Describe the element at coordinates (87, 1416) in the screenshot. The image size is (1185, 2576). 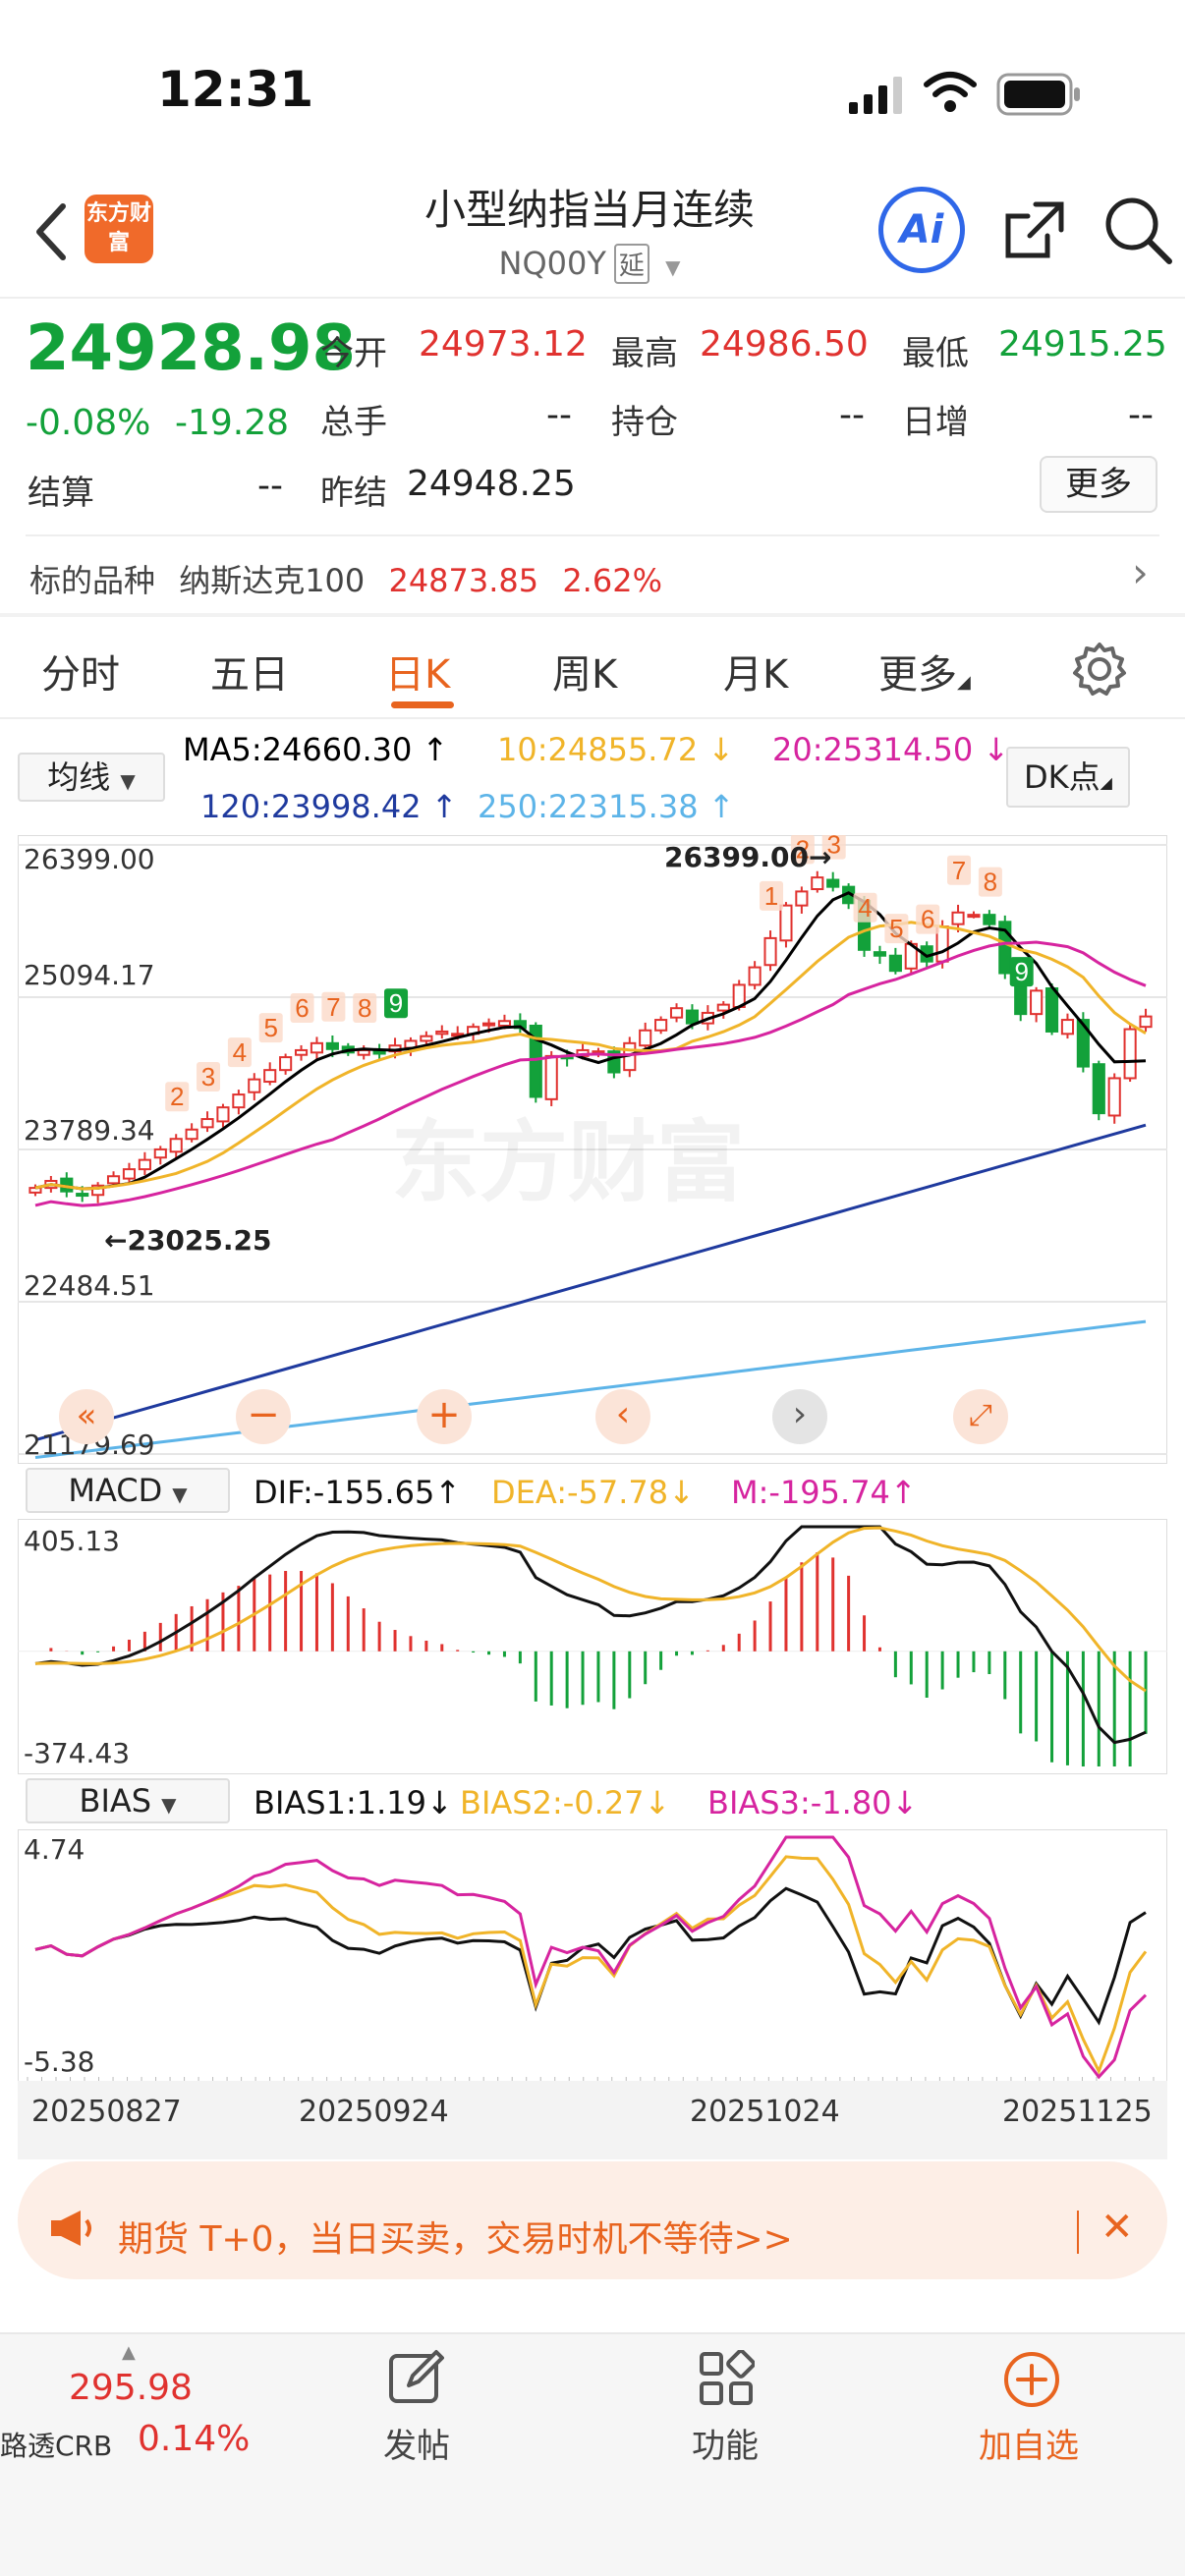
I see `scroll-start-button: «` at that location.